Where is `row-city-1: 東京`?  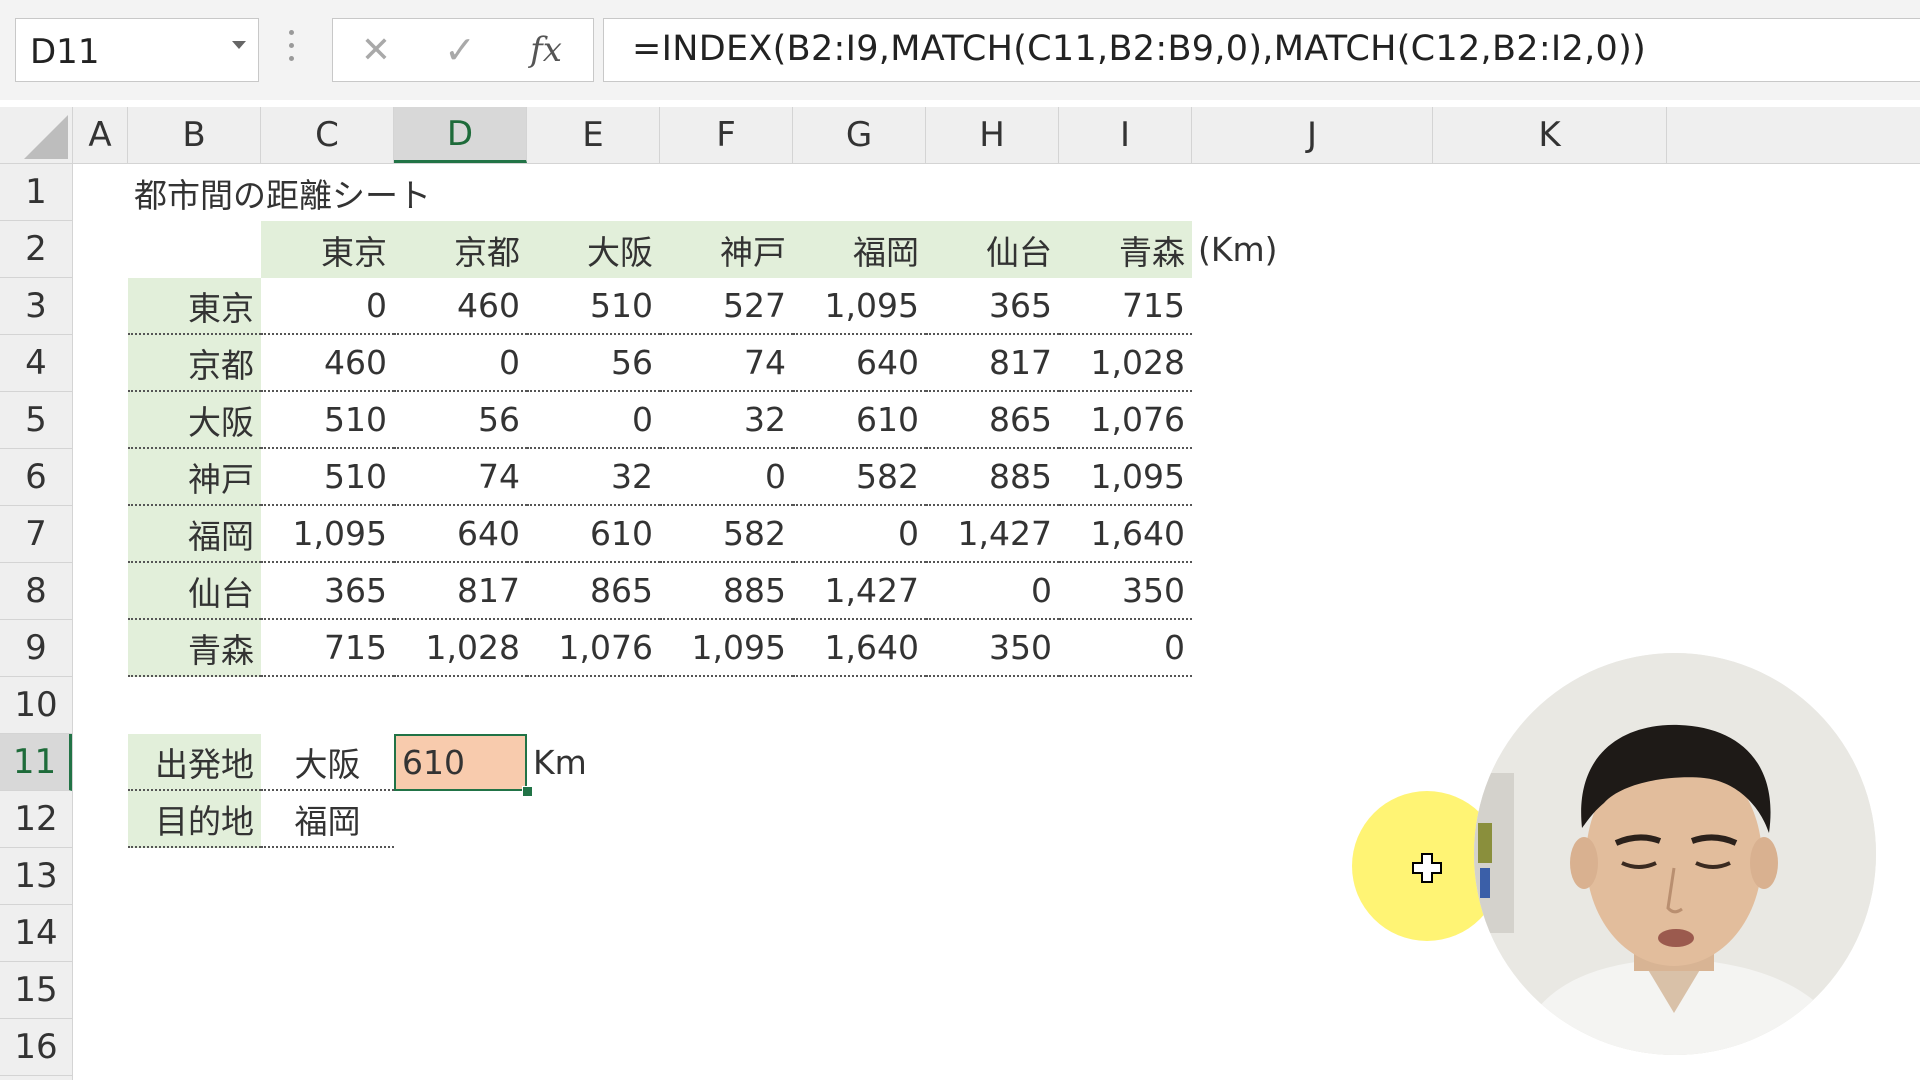
row-city-1: 東京 is located at coordinates (194, 306).